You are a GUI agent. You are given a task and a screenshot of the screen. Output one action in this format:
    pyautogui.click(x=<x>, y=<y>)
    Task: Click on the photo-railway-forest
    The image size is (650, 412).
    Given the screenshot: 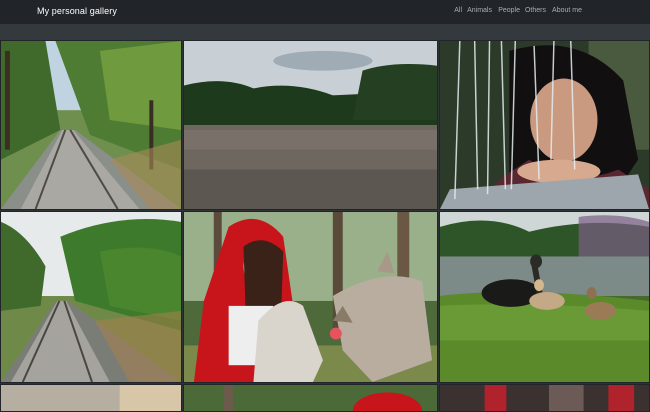 What is the action you would take?
    pyautogui.click(x=91, y=125)
    